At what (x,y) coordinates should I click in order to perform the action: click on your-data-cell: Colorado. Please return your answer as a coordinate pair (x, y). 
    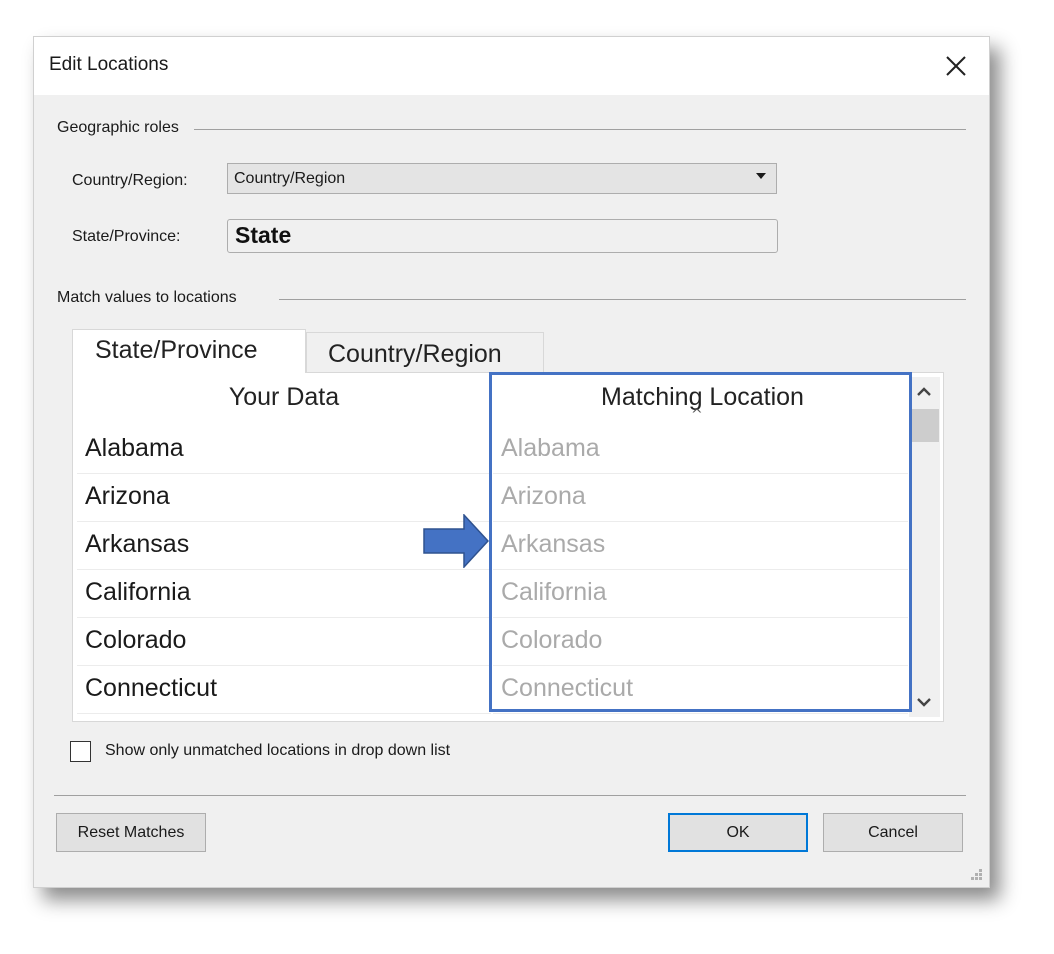
    Looking at the image, I should click on (136, 640).